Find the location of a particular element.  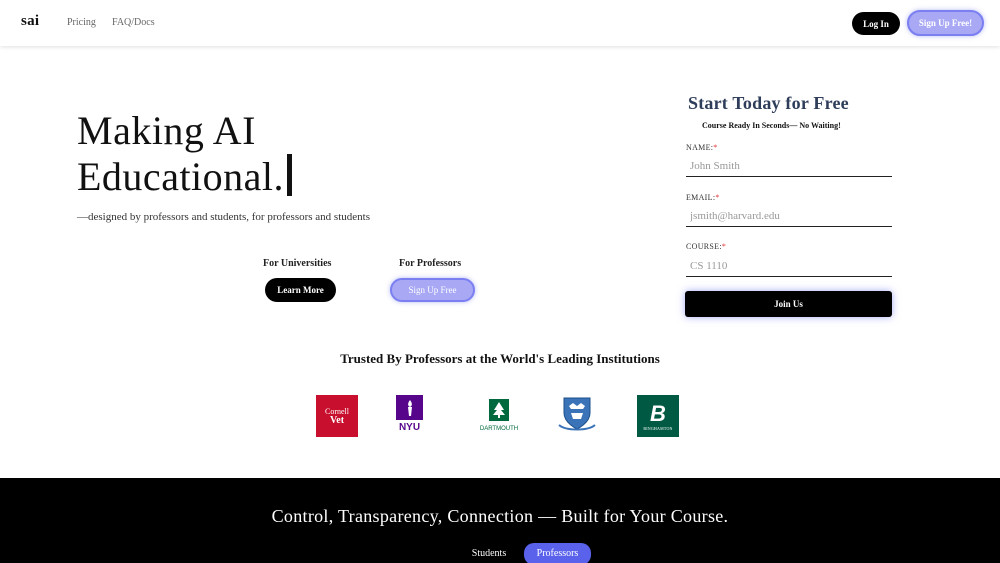

hero-title-line1: Making AI is located at coordinates (166, 130).